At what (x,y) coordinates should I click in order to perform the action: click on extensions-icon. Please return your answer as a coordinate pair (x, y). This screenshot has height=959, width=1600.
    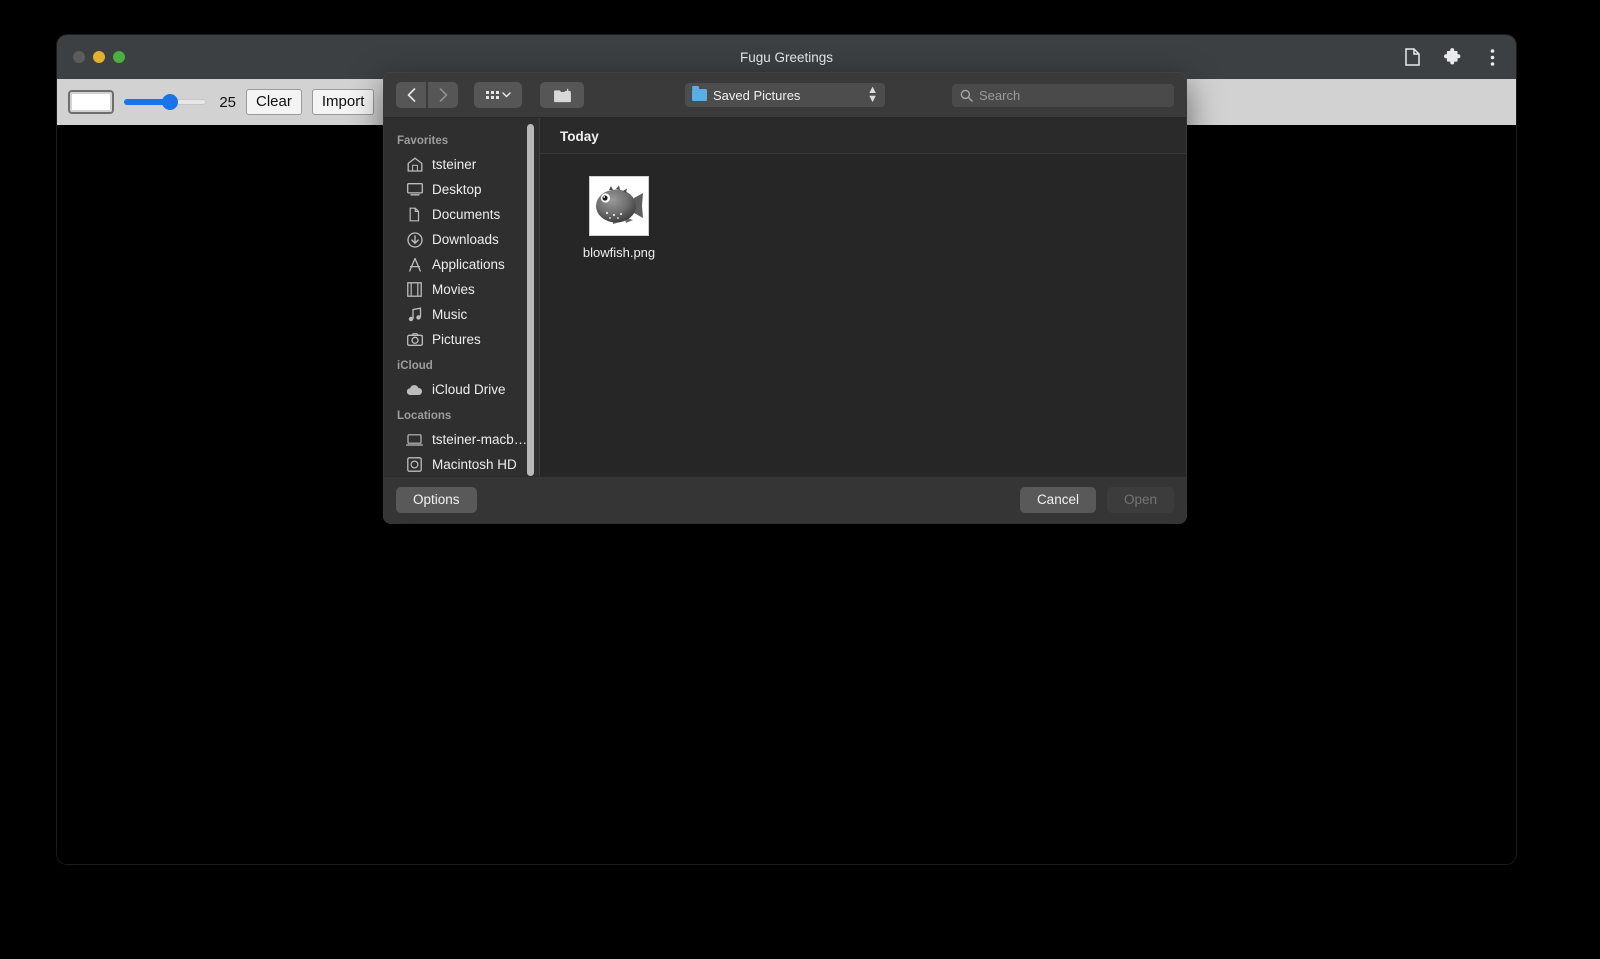
    Looking at the image, I should click on (1452, 57).